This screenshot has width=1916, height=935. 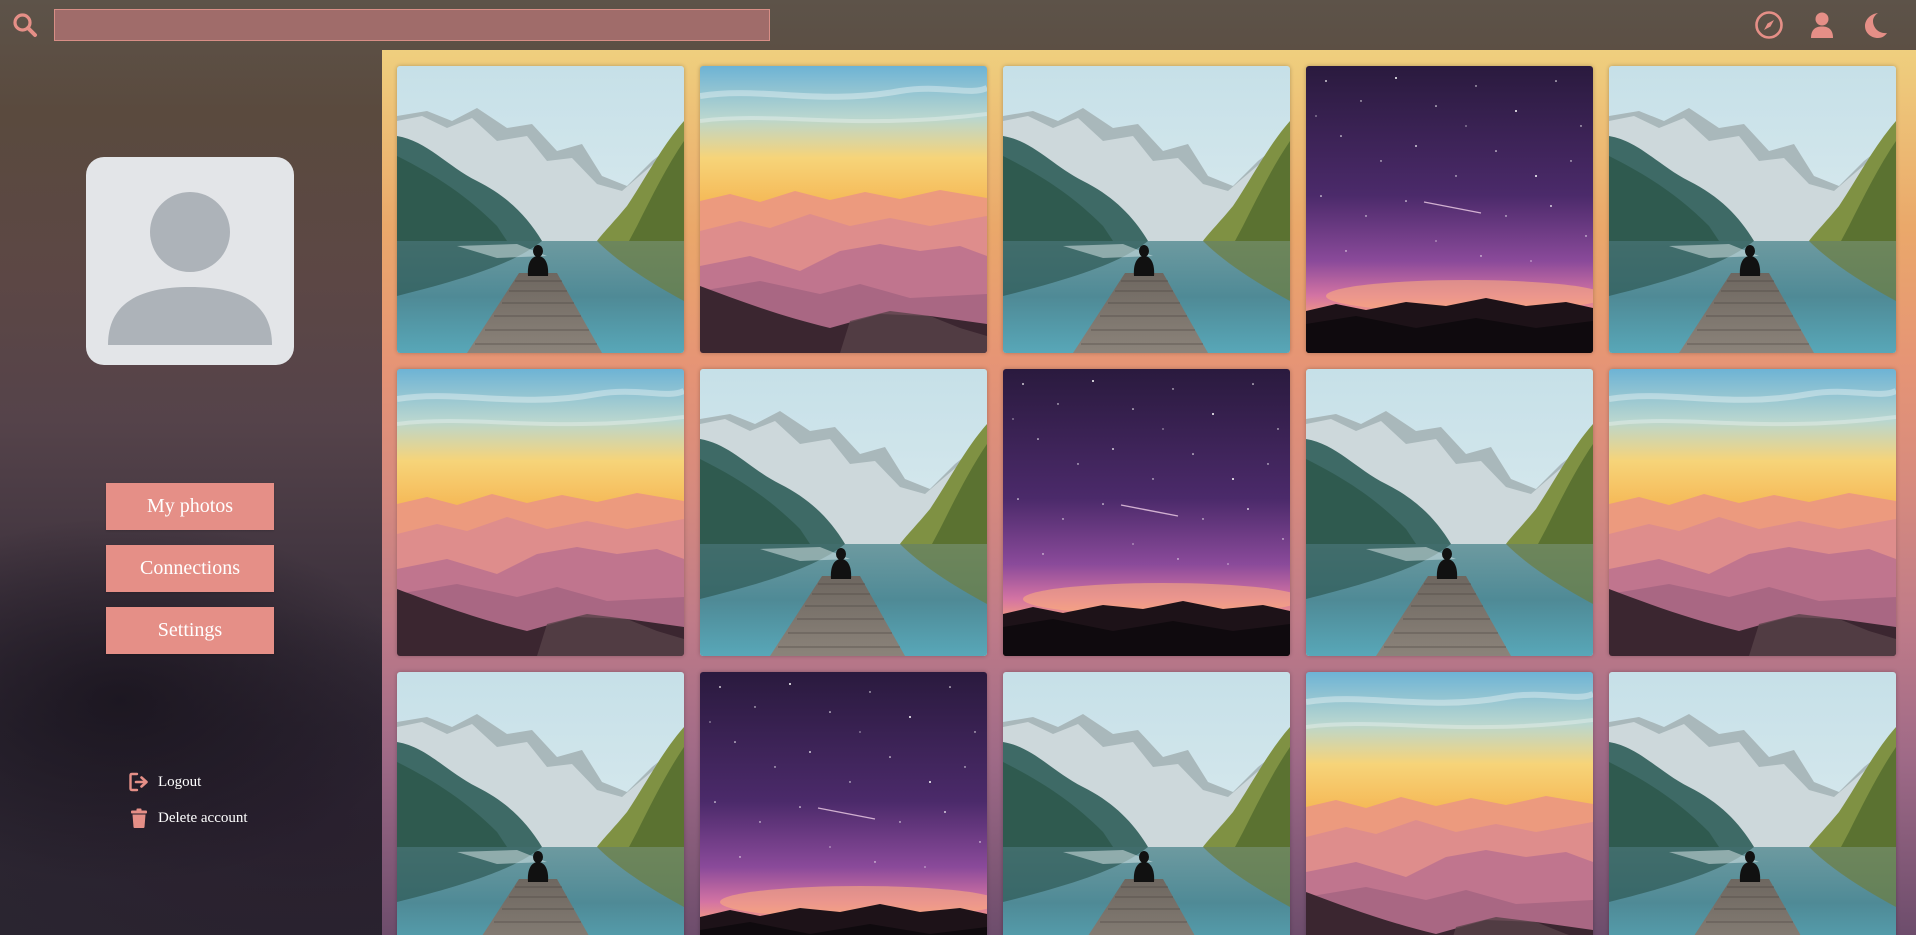 What do you see at coordinates (1769, 25) in the screenshot?
I see `compass-icon` at bounding box center [1769, 25].